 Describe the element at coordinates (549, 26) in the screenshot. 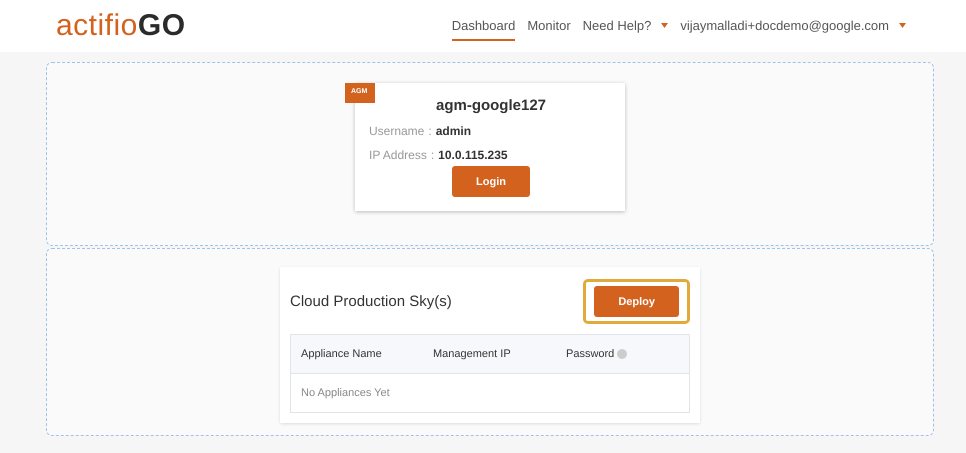

I see `nav-link: Monitor` at that location.